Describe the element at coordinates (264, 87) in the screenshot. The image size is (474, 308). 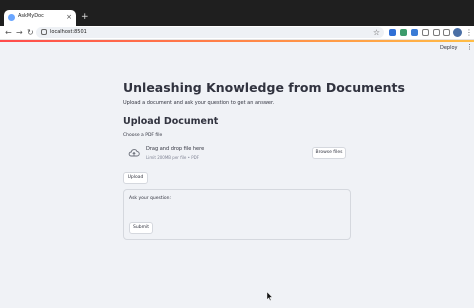
I see `page-title: Unleashing Knowledge from Documents` at that location.